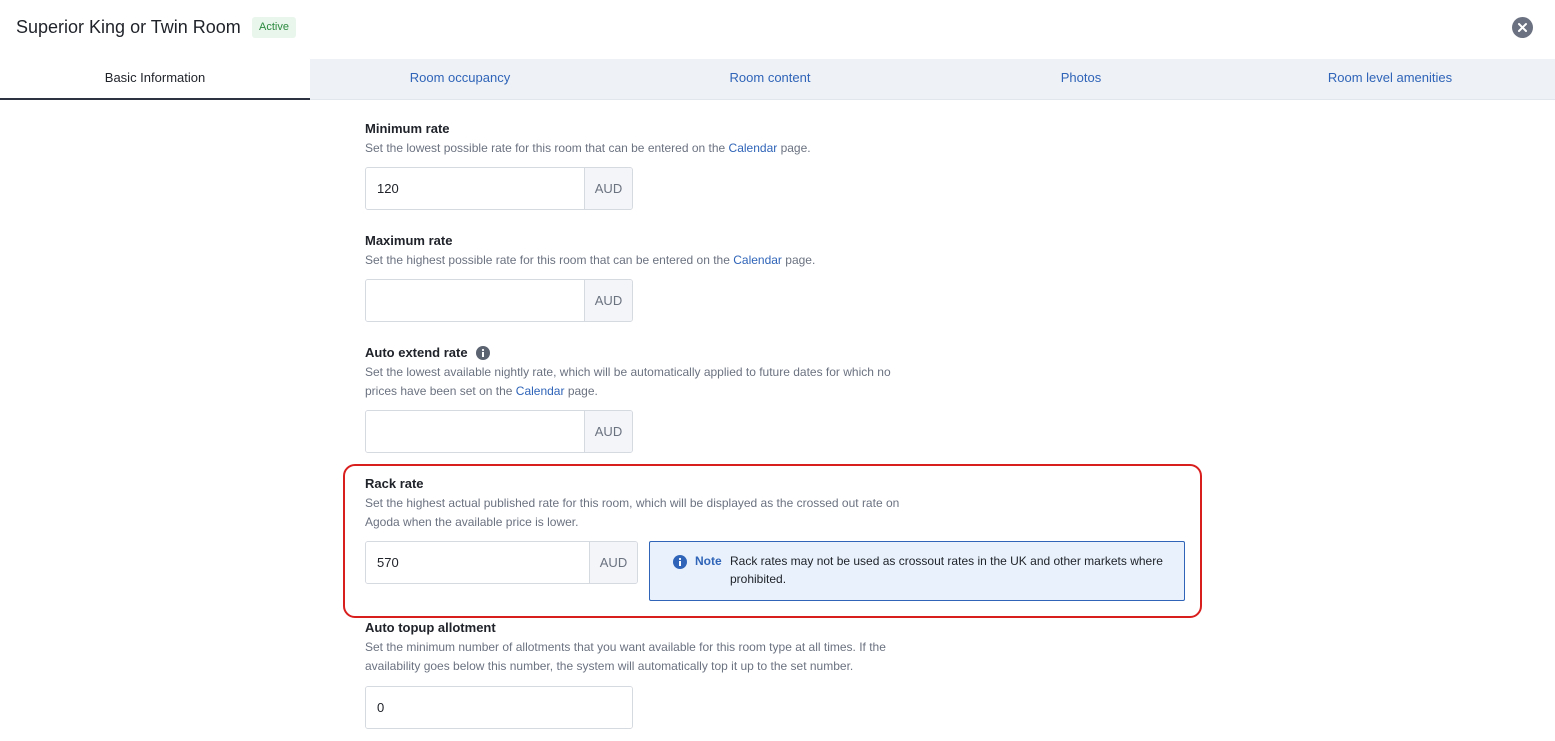 This screenshot has height=741, width=1555. I want to click on description-text: prices have been set on the, so click(440, 391).